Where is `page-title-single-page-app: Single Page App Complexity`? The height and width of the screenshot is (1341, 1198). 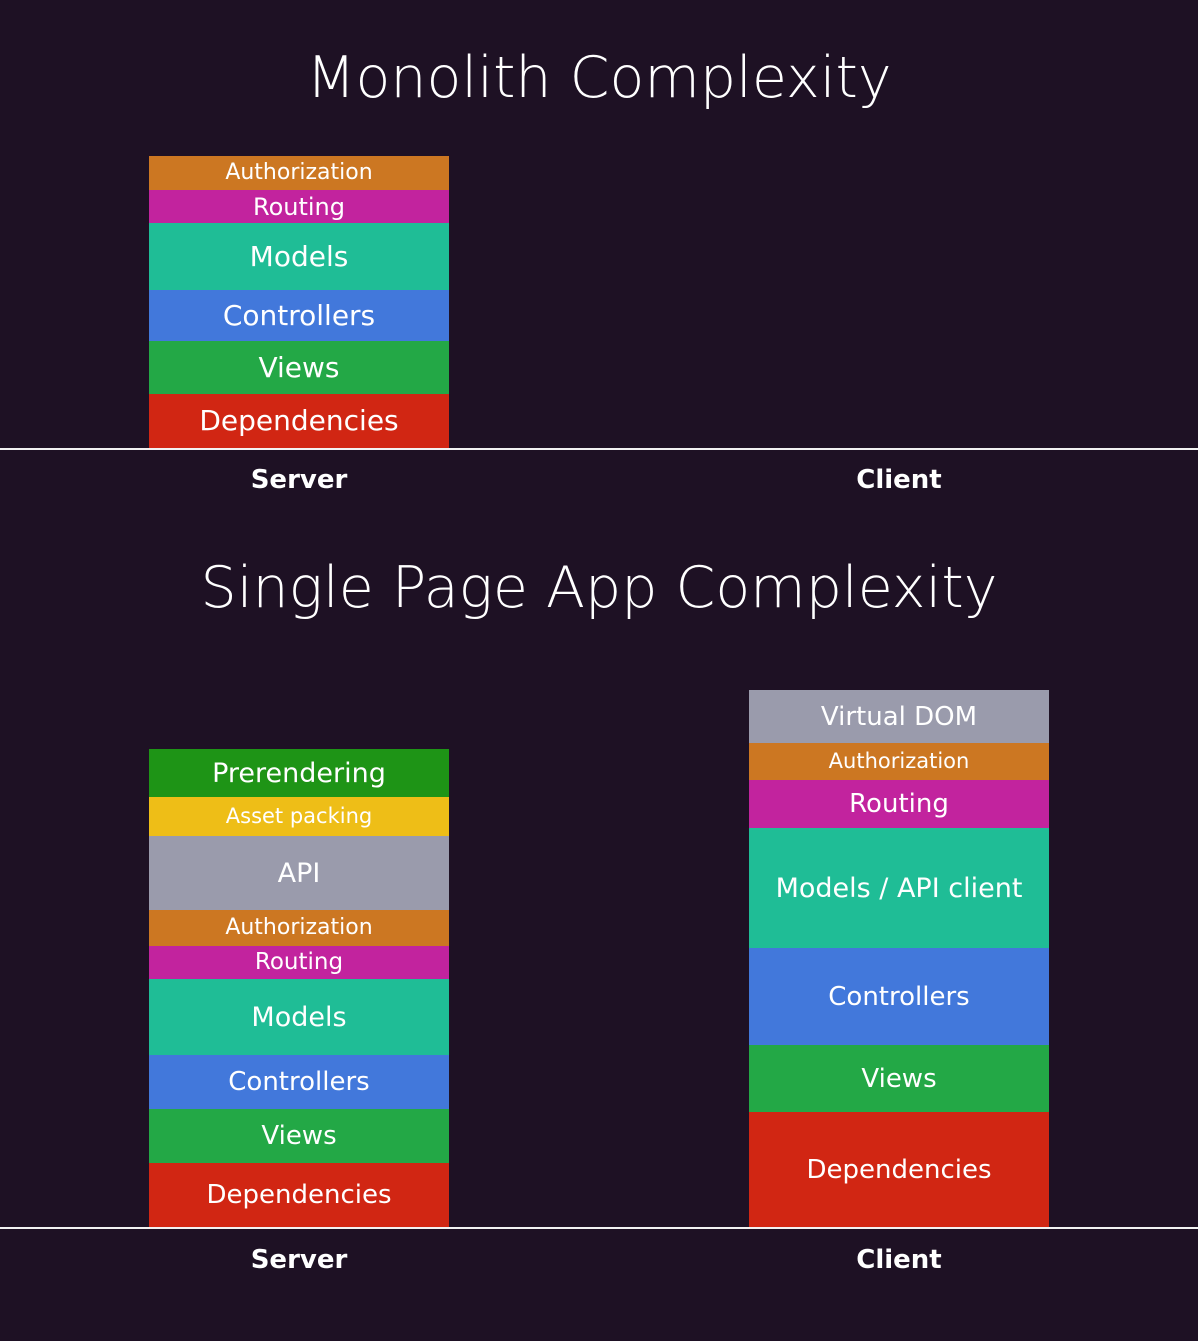
page-title-single-page-app: Single Page App Complexity is located at coordinates (599, 588).